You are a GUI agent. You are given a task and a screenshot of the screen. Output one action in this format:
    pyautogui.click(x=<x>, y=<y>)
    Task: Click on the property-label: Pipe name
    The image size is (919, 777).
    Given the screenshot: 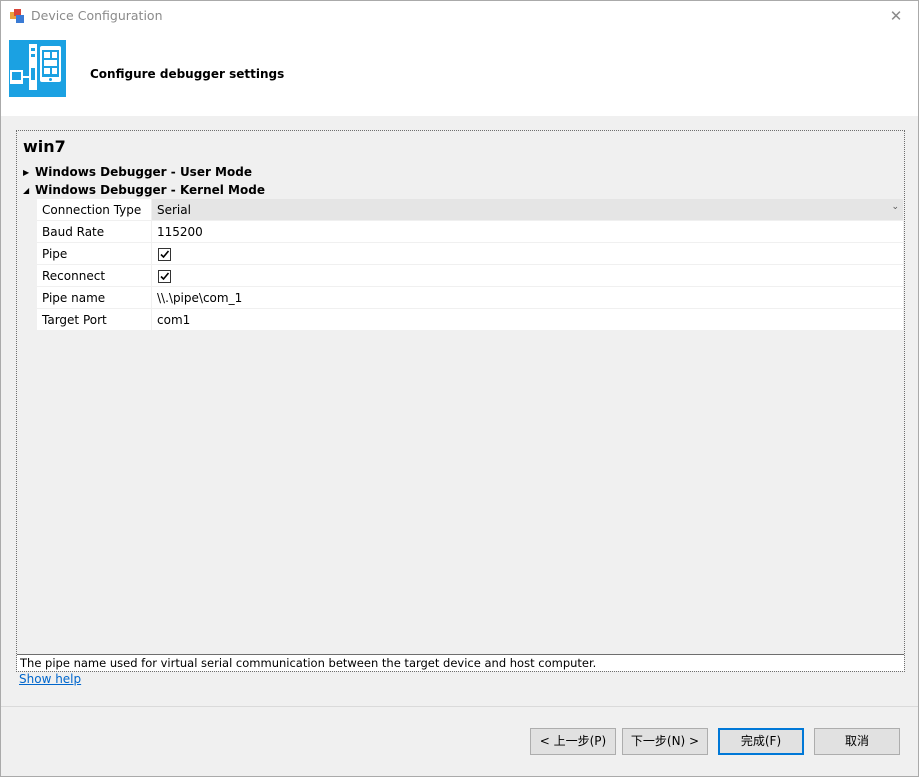 What is the action you would take?
    pyautogui.click(x=94, y=297)
    